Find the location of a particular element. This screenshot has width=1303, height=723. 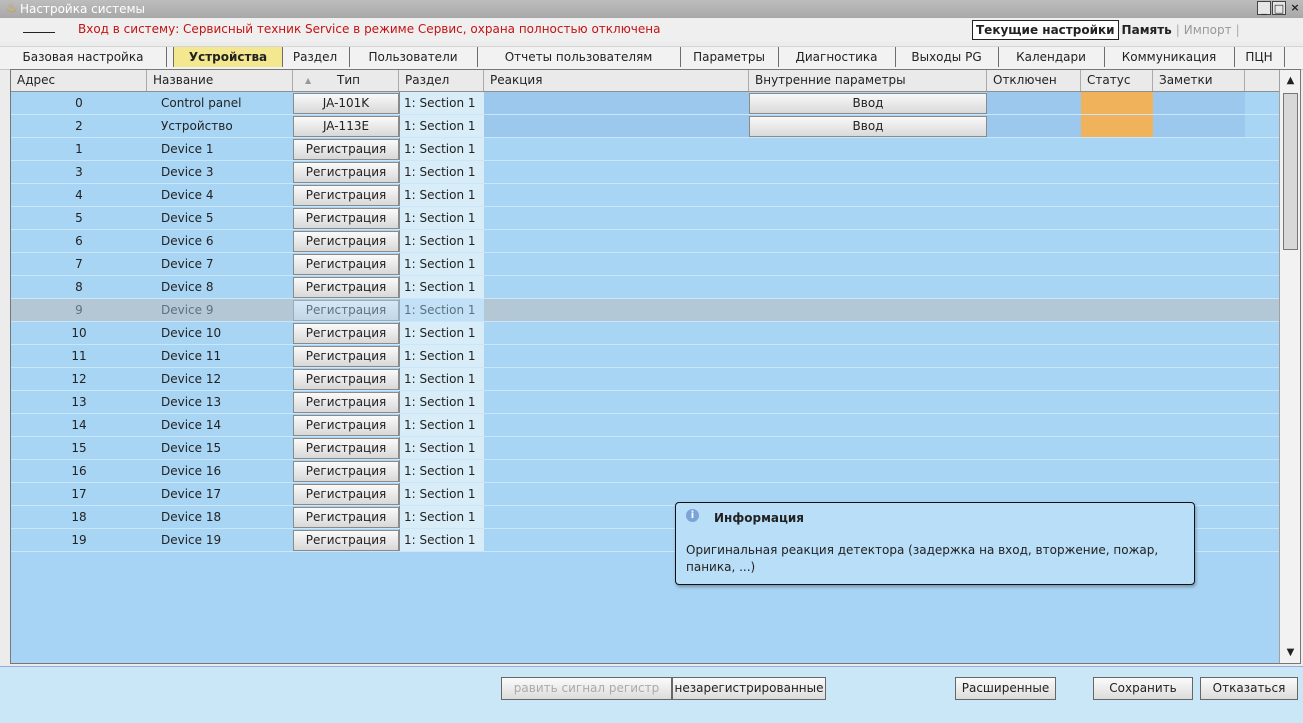

table-row: 5 Device 5 Регистрация 1: Section 1 is located at coordinates (655, 218).